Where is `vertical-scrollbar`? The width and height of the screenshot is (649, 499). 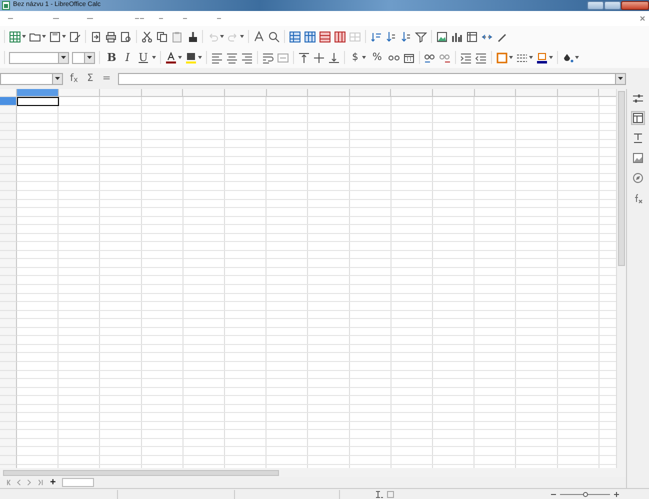 vertical-scrollbar is located at coordinates (621, 278).